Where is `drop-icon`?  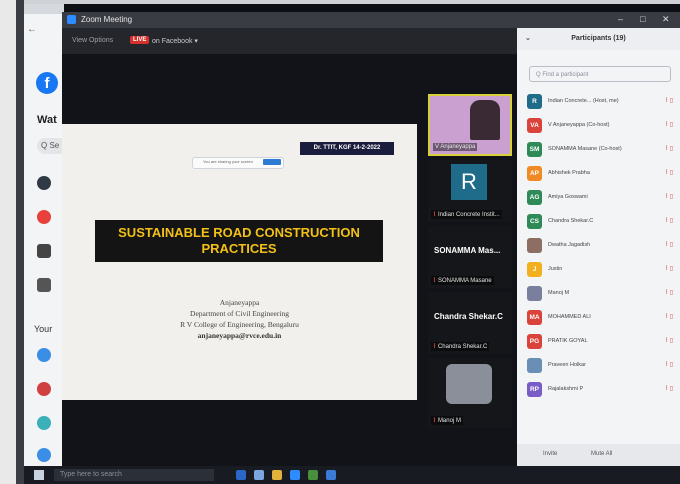 drop-icon is located at coordinates (44, 455).